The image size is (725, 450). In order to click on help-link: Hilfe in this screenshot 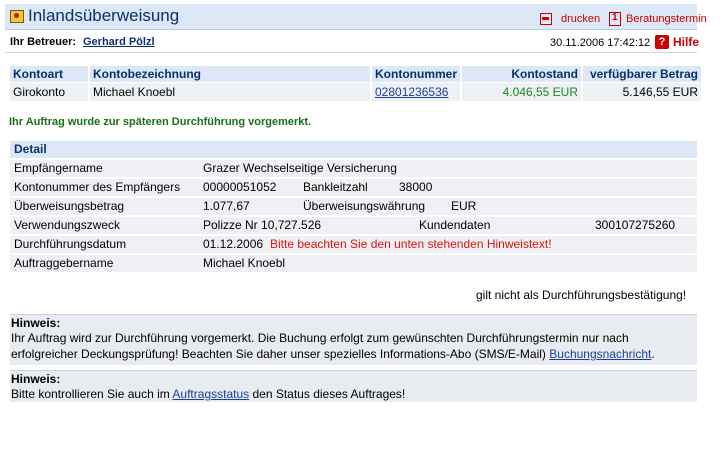, I will do `click(686, 42)`.